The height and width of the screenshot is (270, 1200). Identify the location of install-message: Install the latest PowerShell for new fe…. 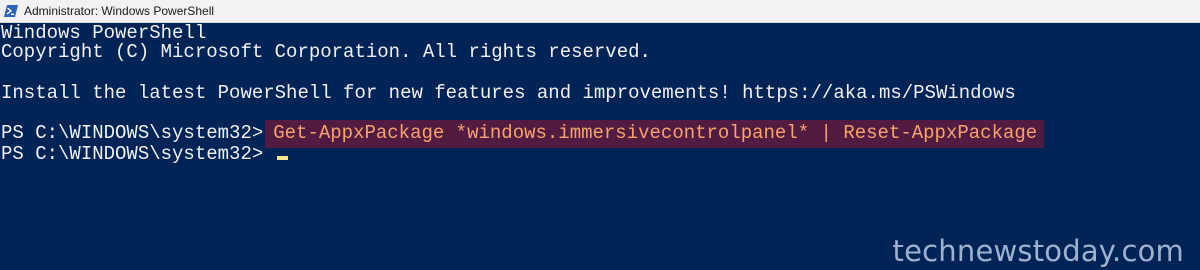
(508, 93).